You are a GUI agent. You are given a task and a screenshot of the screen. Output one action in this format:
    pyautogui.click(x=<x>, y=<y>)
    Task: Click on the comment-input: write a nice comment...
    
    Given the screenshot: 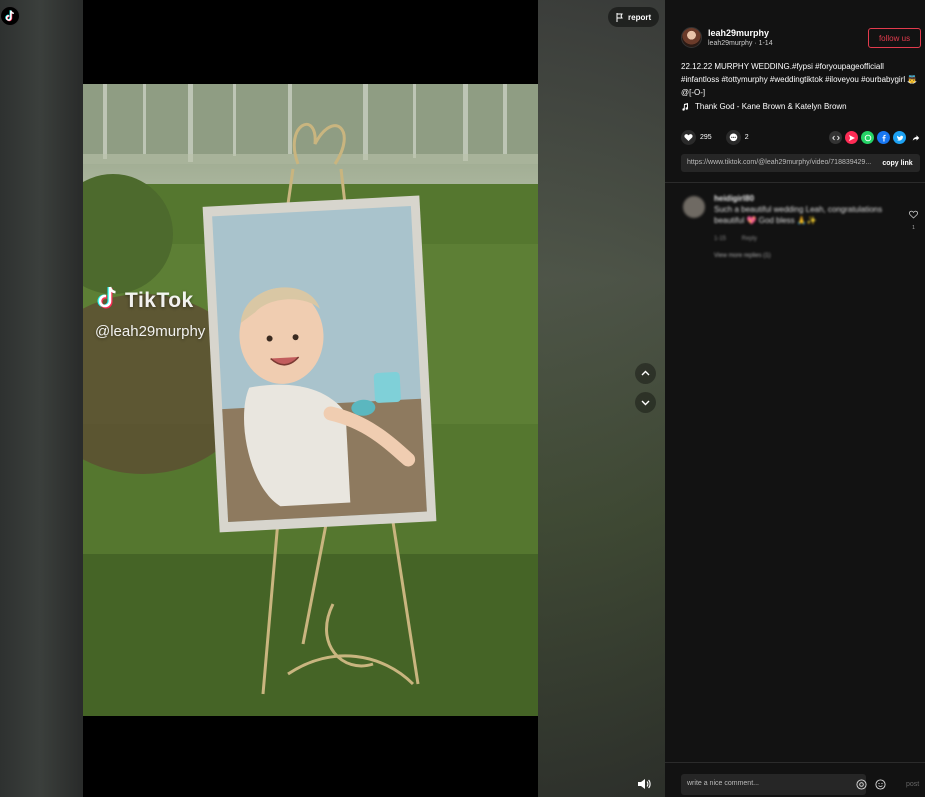 What is the action you would take?
    pyautogui.click(x=773, y=784)
    